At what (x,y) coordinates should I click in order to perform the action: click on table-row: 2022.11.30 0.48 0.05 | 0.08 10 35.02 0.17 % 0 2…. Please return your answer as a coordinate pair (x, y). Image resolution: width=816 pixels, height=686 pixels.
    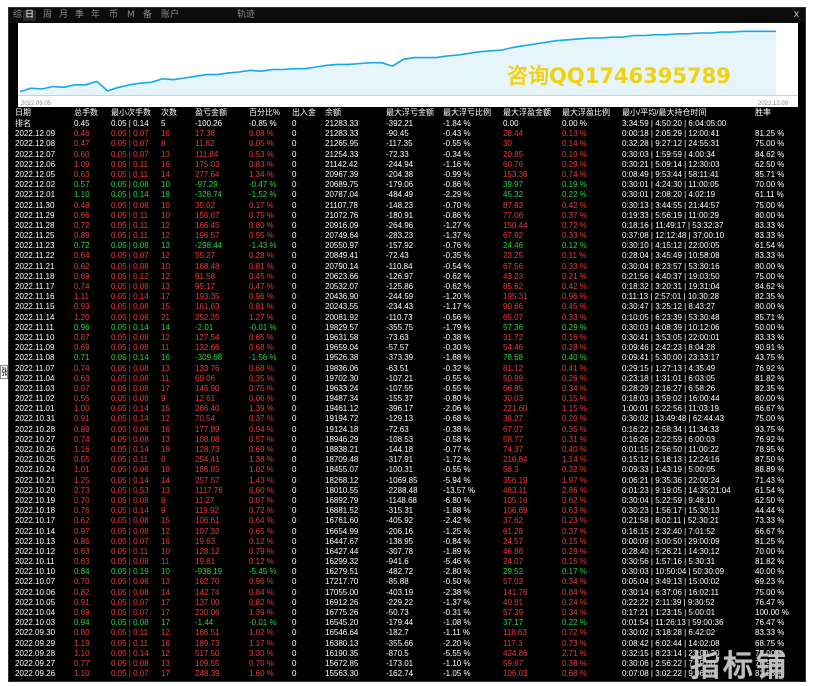
    Looking at the image, I should click on (407, 206).